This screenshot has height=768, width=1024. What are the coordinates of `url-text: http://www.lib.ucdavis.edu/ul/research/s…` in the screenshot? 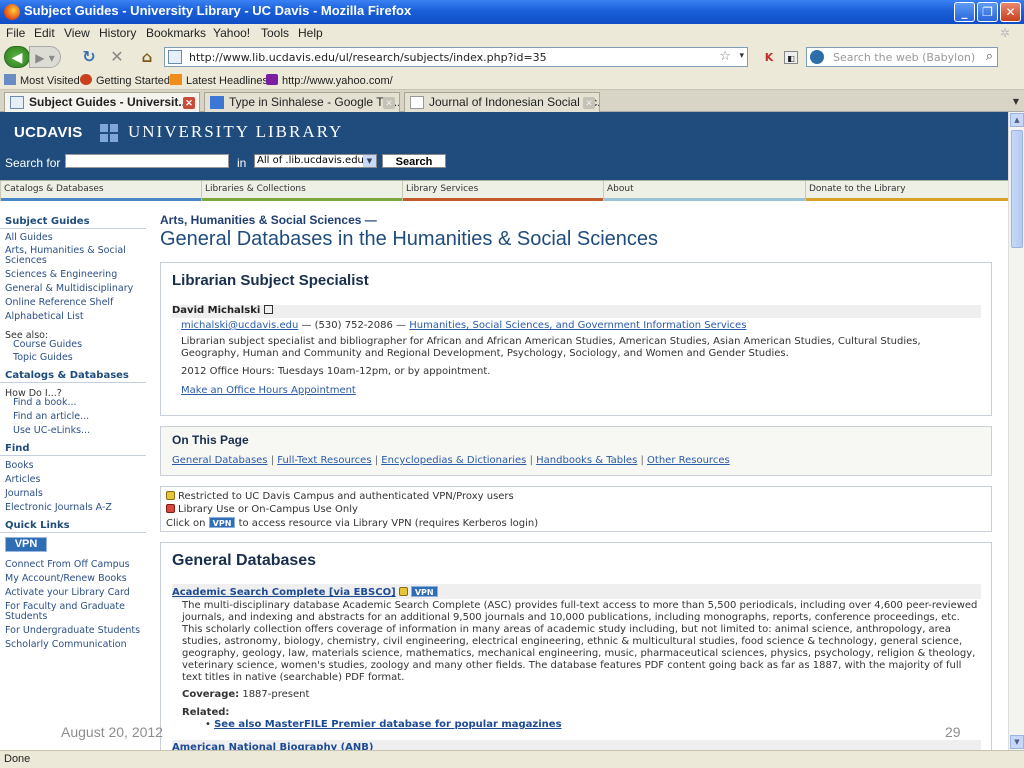 It's located at (368, 57).